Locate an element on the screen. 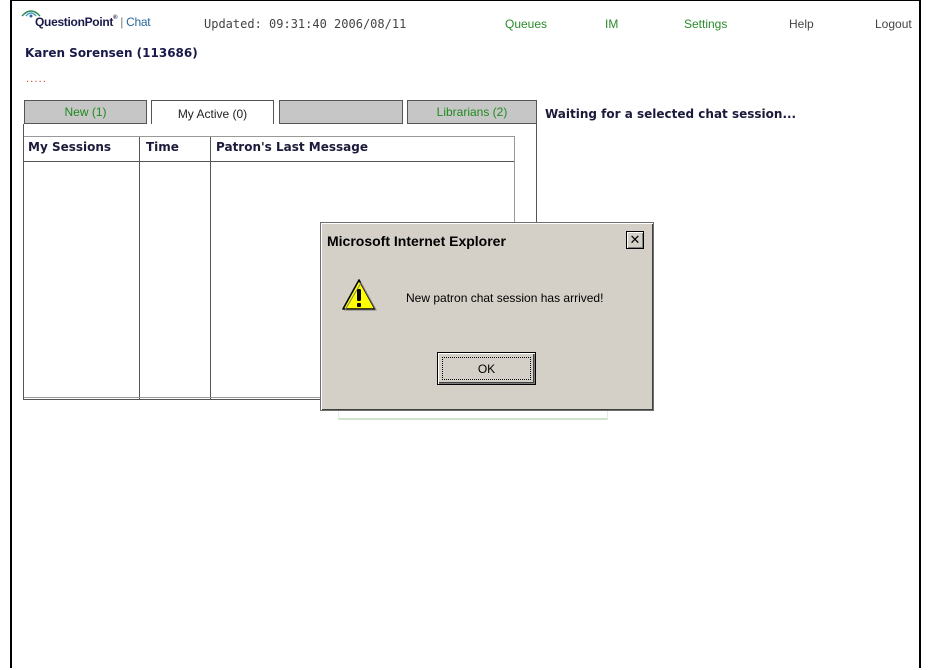 The width and height of the screenshot is (929, 670). logo-trademark: ® is located at coordinates (115, 18).